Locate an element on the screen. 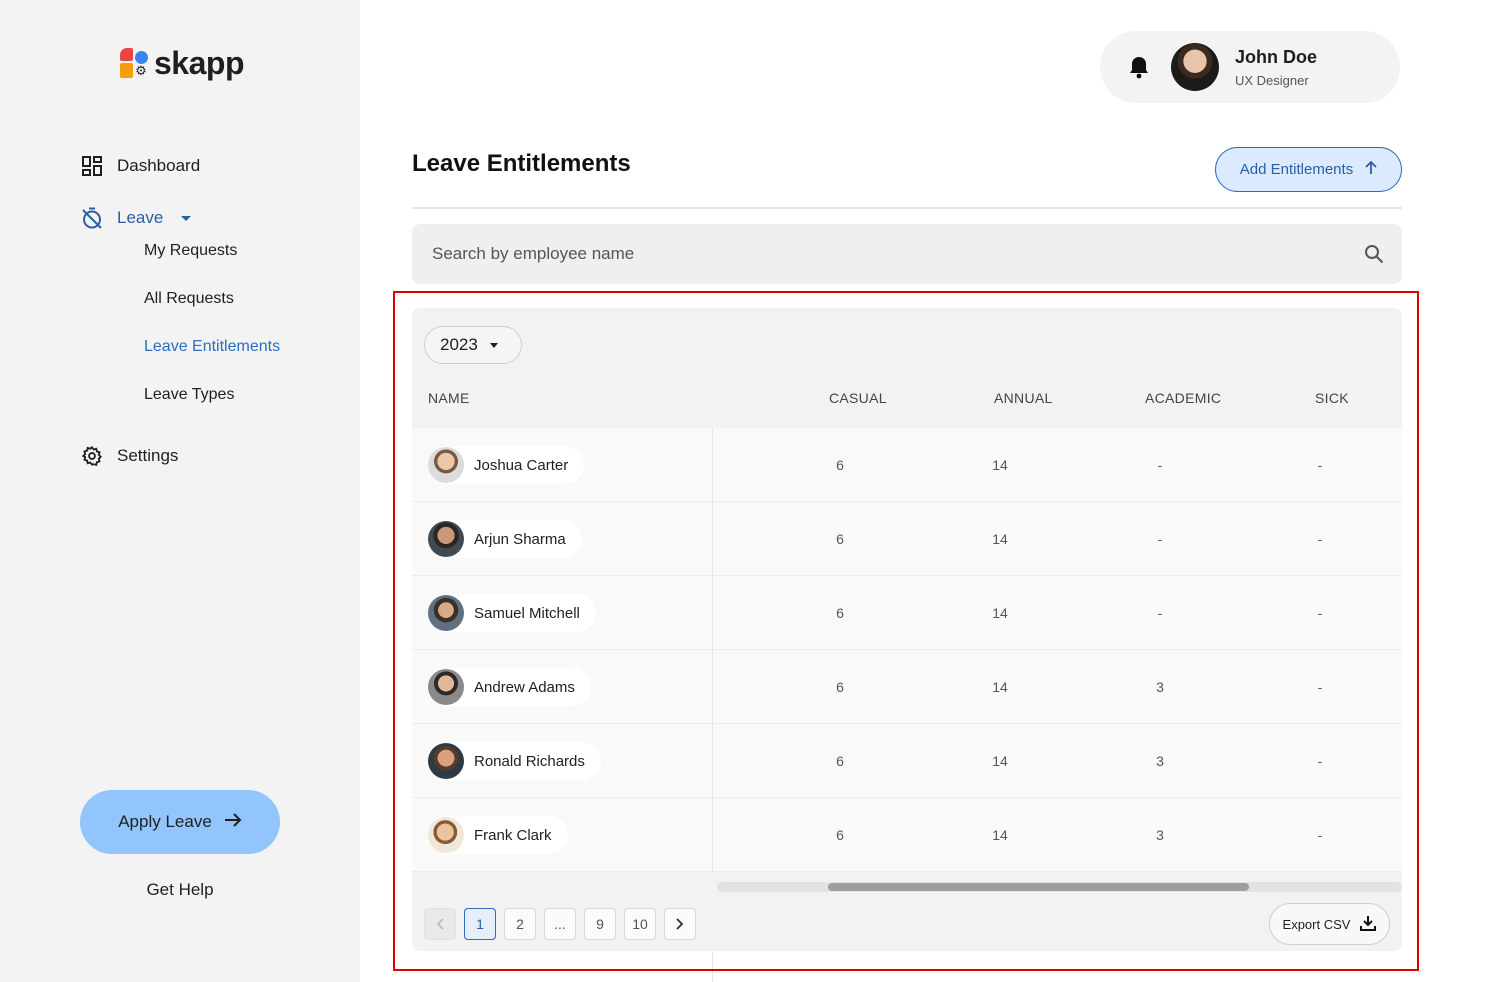 The height and width of the screenshot is (982, 1512). dashboard-icon is located at coordinates (92, 166).